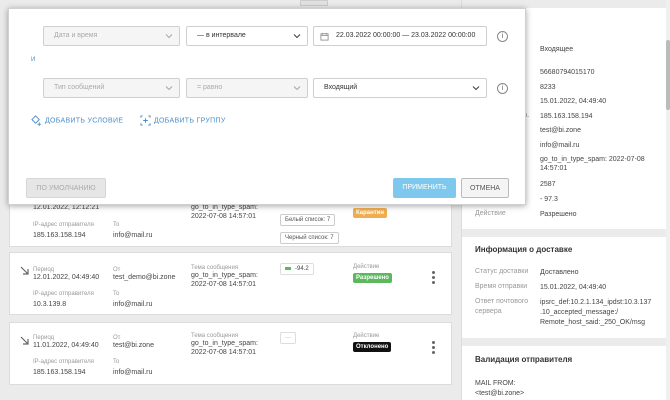  Describe the element at coordinates (247, 36) in the screenshot. I see `operator-select-1: — в интервале` at that location.